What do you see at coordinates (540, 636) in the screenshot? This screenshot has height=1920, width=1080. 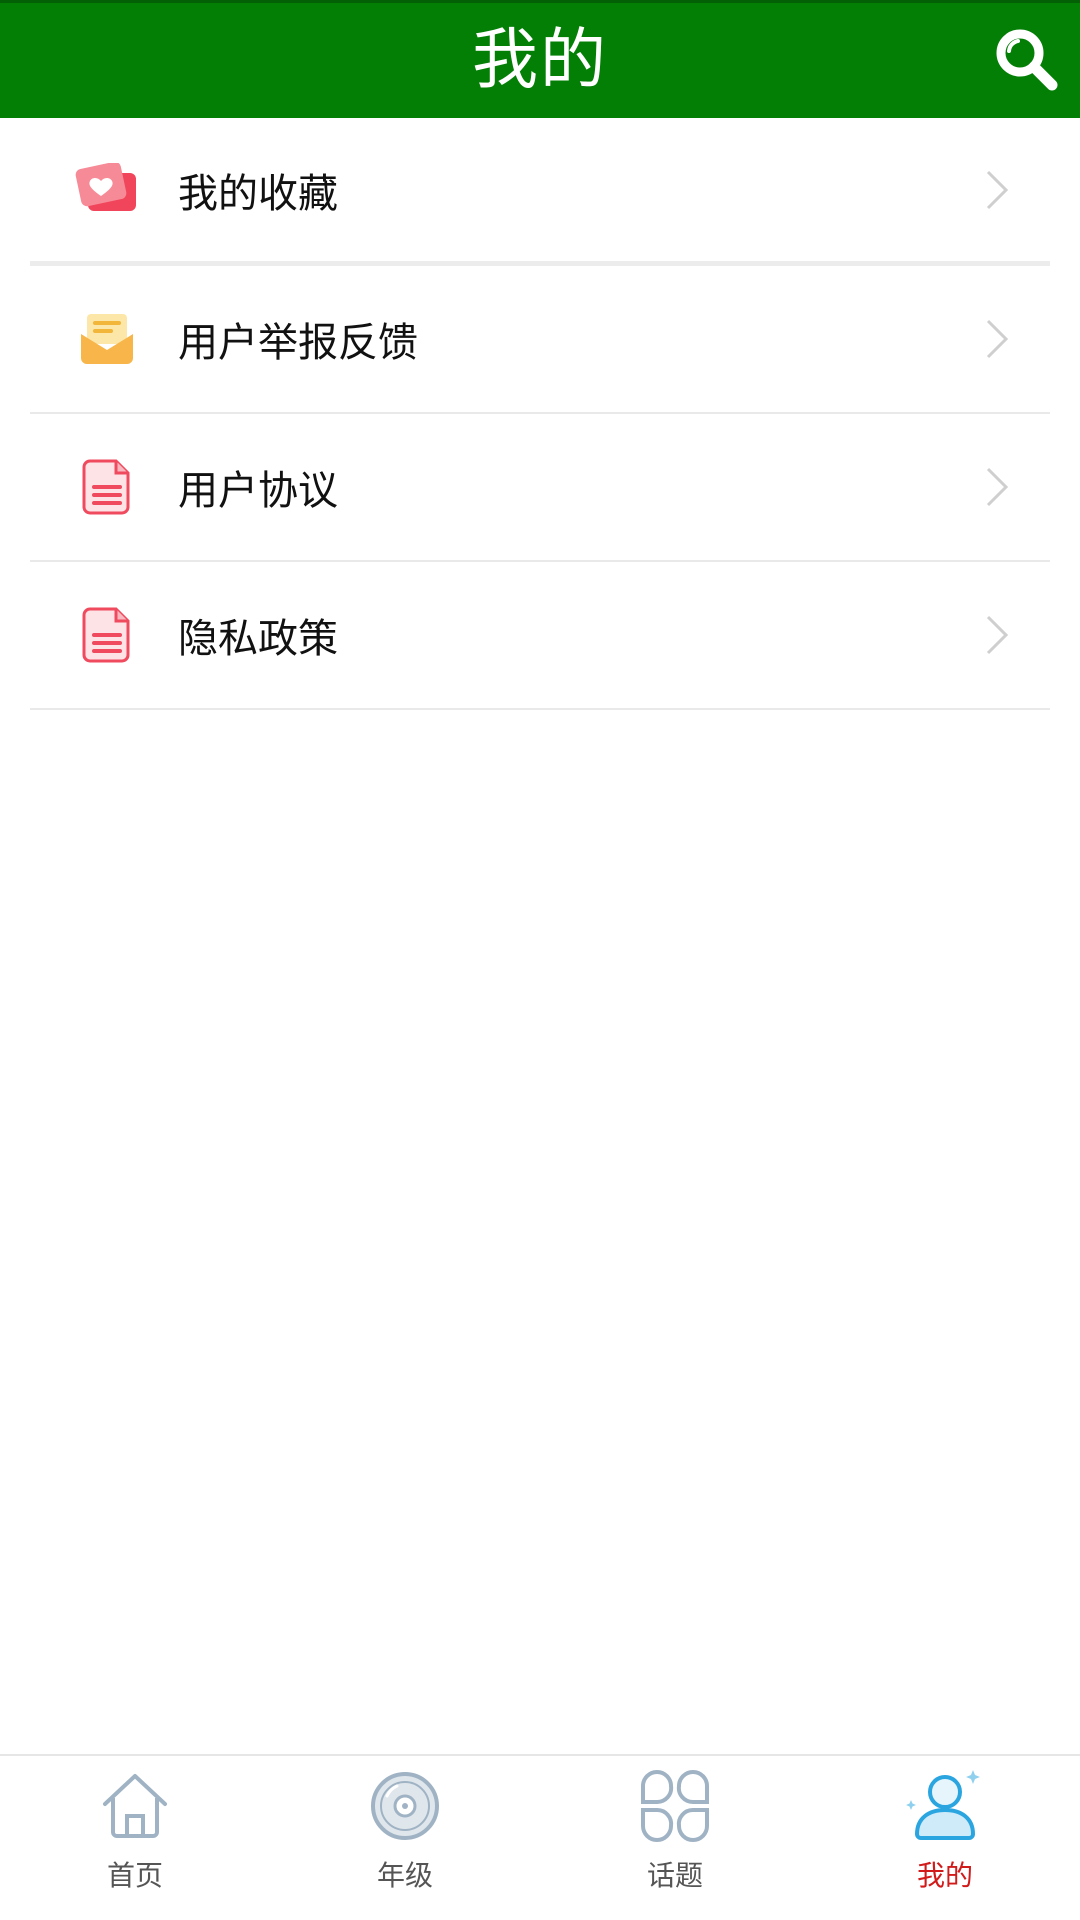 I see `menu-item-privacy-policy: 隐私政策` at bounding box center [540, 636].